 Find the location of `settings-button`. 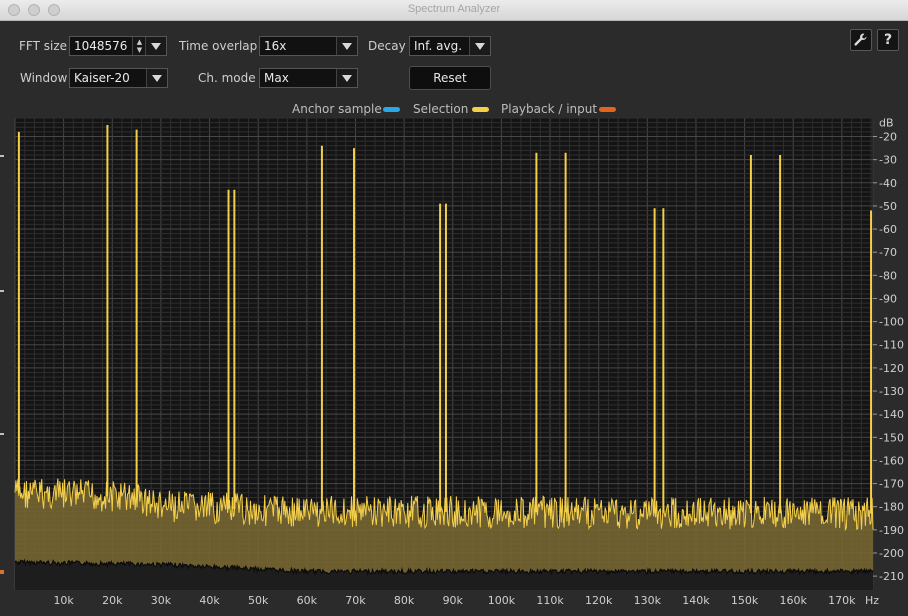

settings-button is located at coordinates (861, 40).